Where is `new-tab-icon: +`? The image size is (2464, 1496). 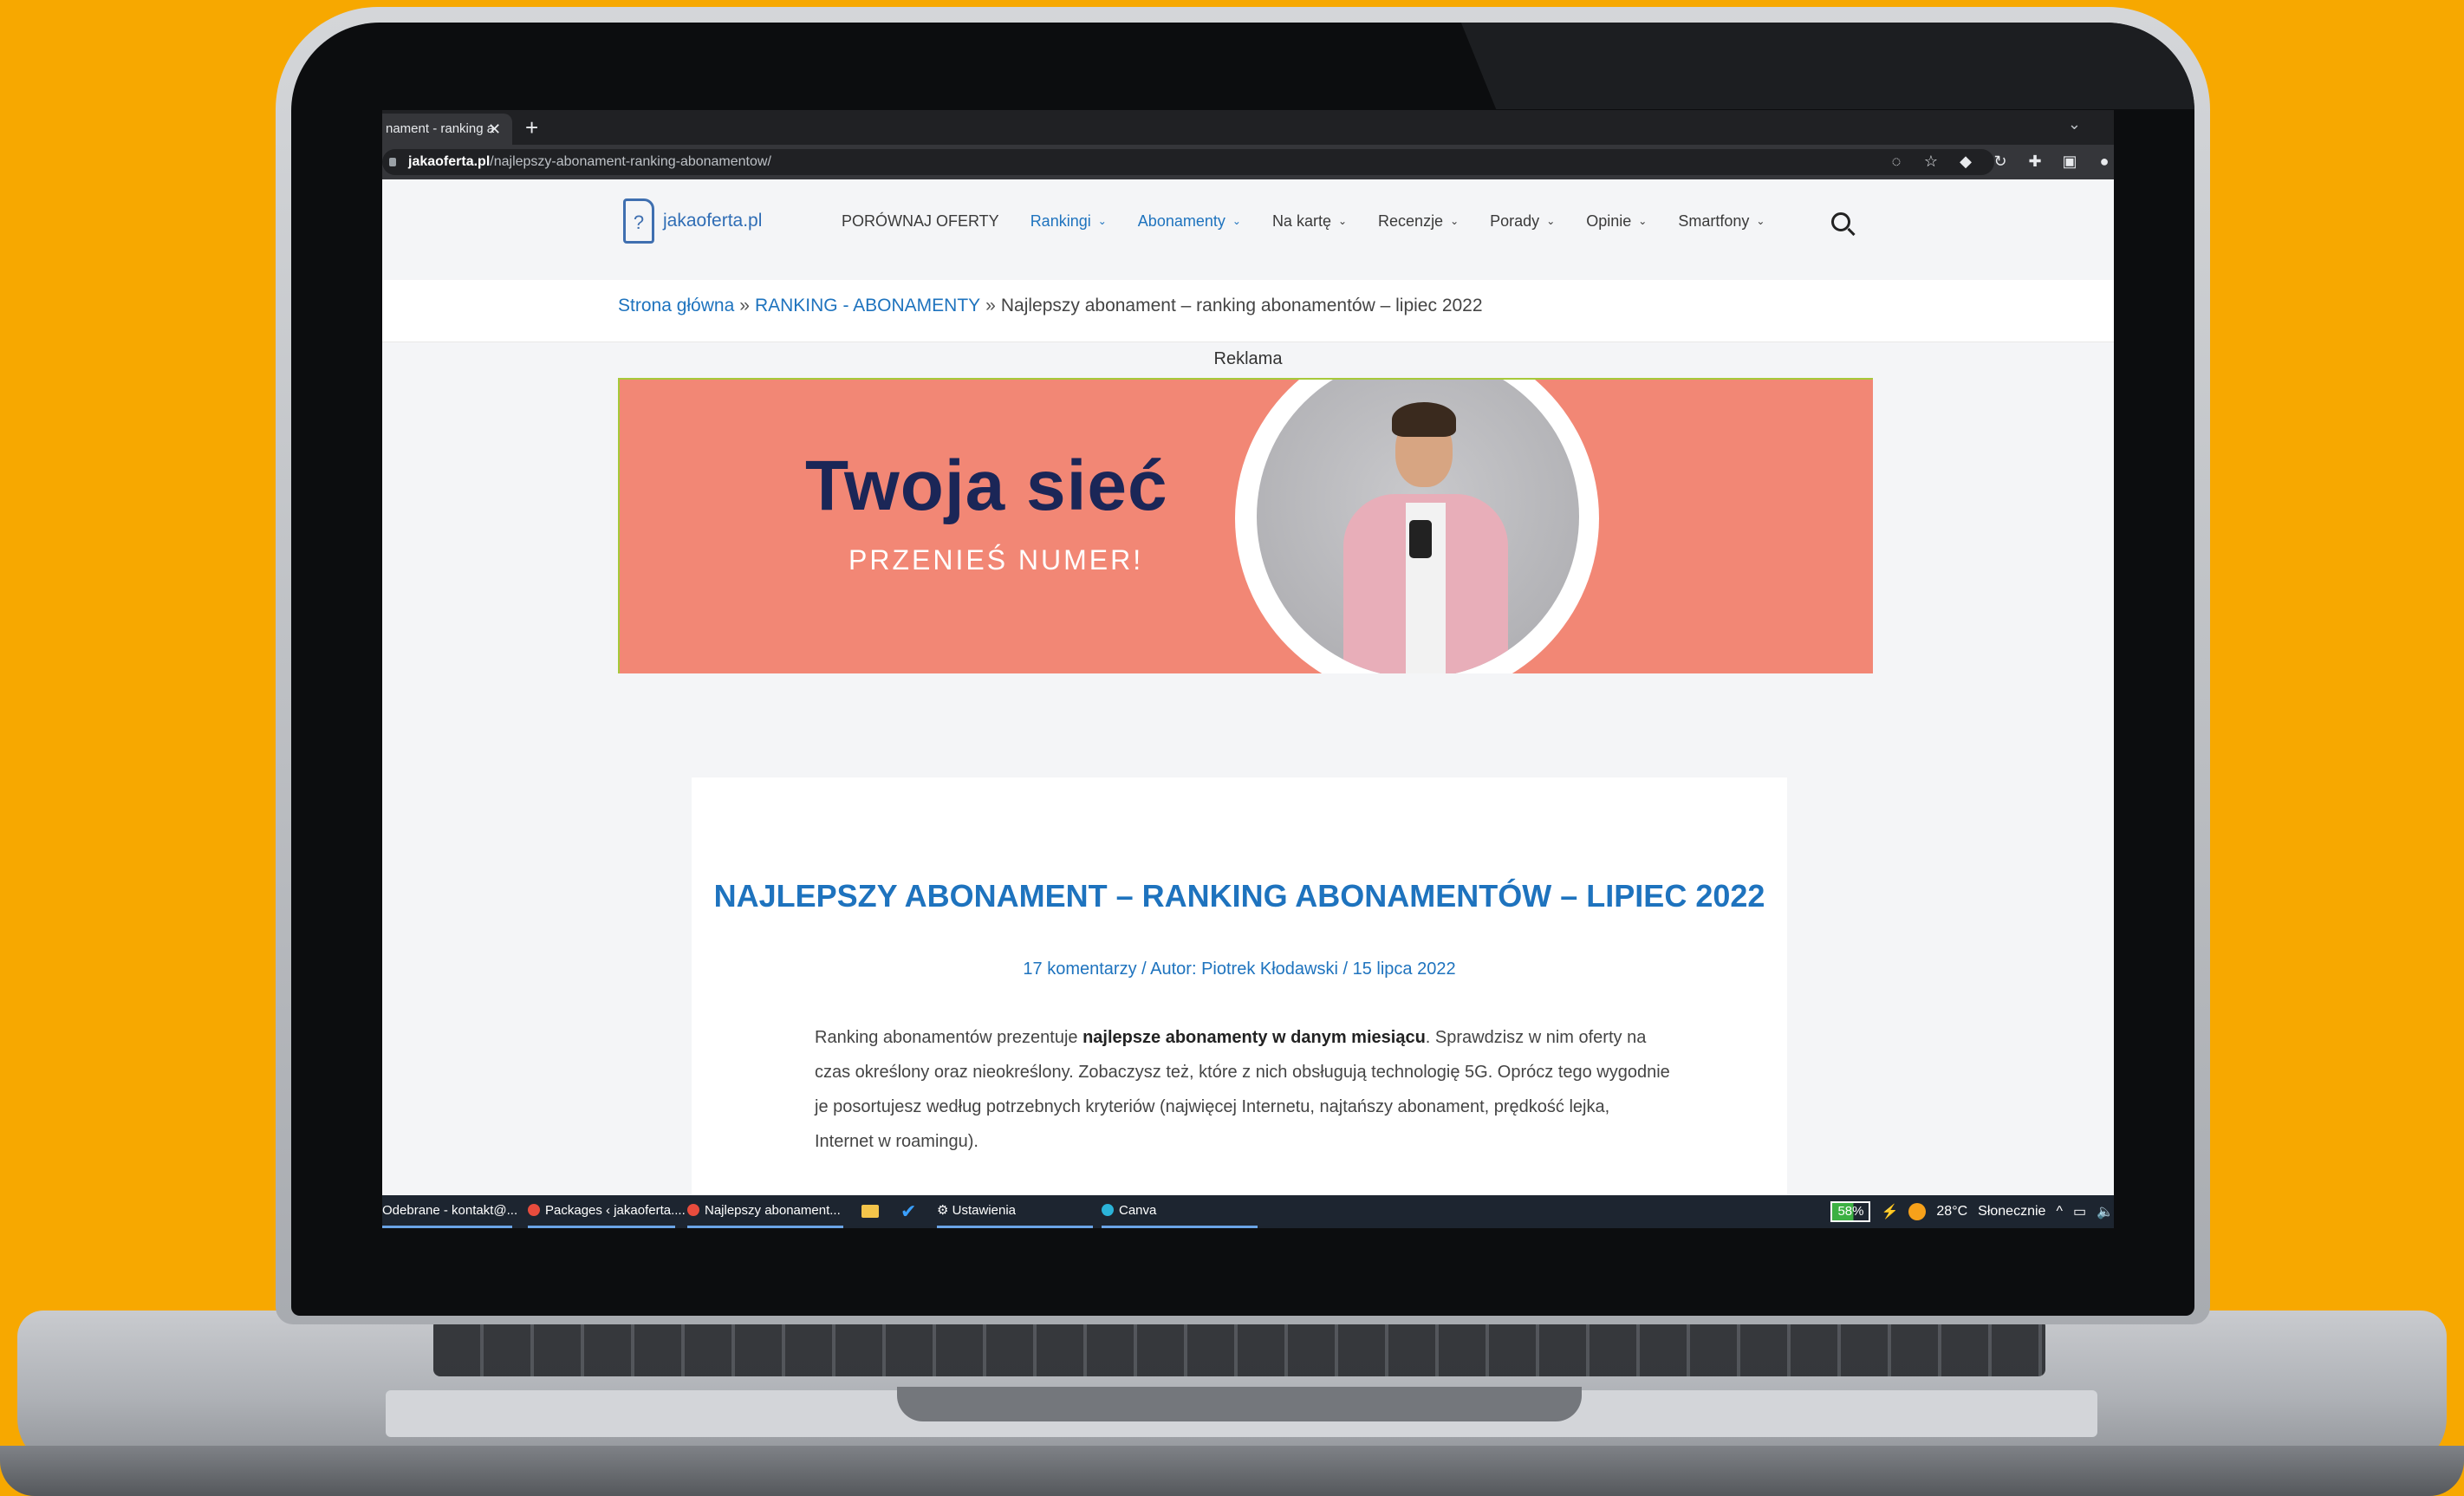
new-tab-icon: + is located at coordinates (531, 128).